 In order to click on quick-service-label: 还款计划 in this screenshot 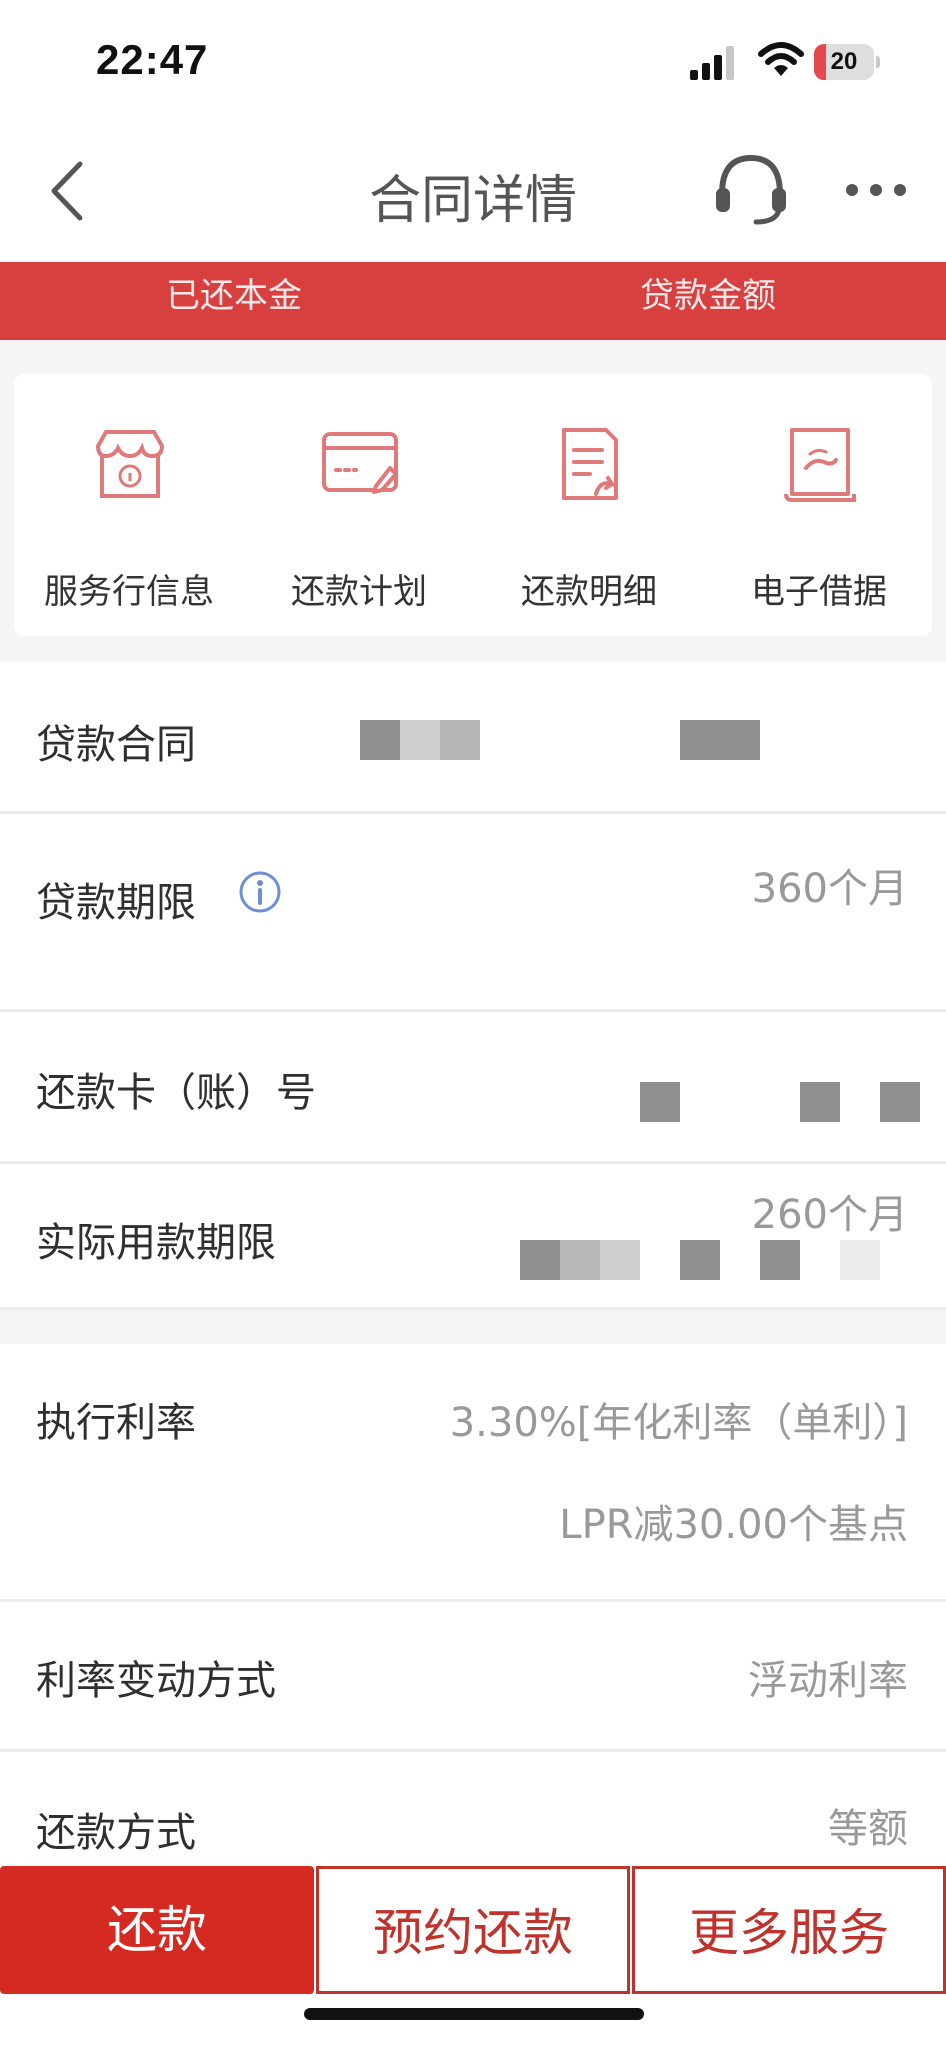, I will do `click(359, 592)`.